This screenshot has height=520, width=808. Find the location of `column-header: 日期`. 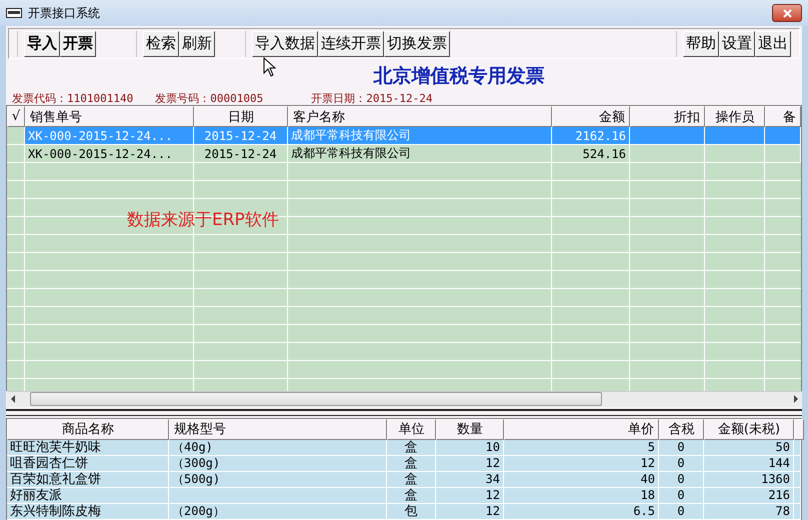

column-header: 日期 is located at coordinates (241, 117).